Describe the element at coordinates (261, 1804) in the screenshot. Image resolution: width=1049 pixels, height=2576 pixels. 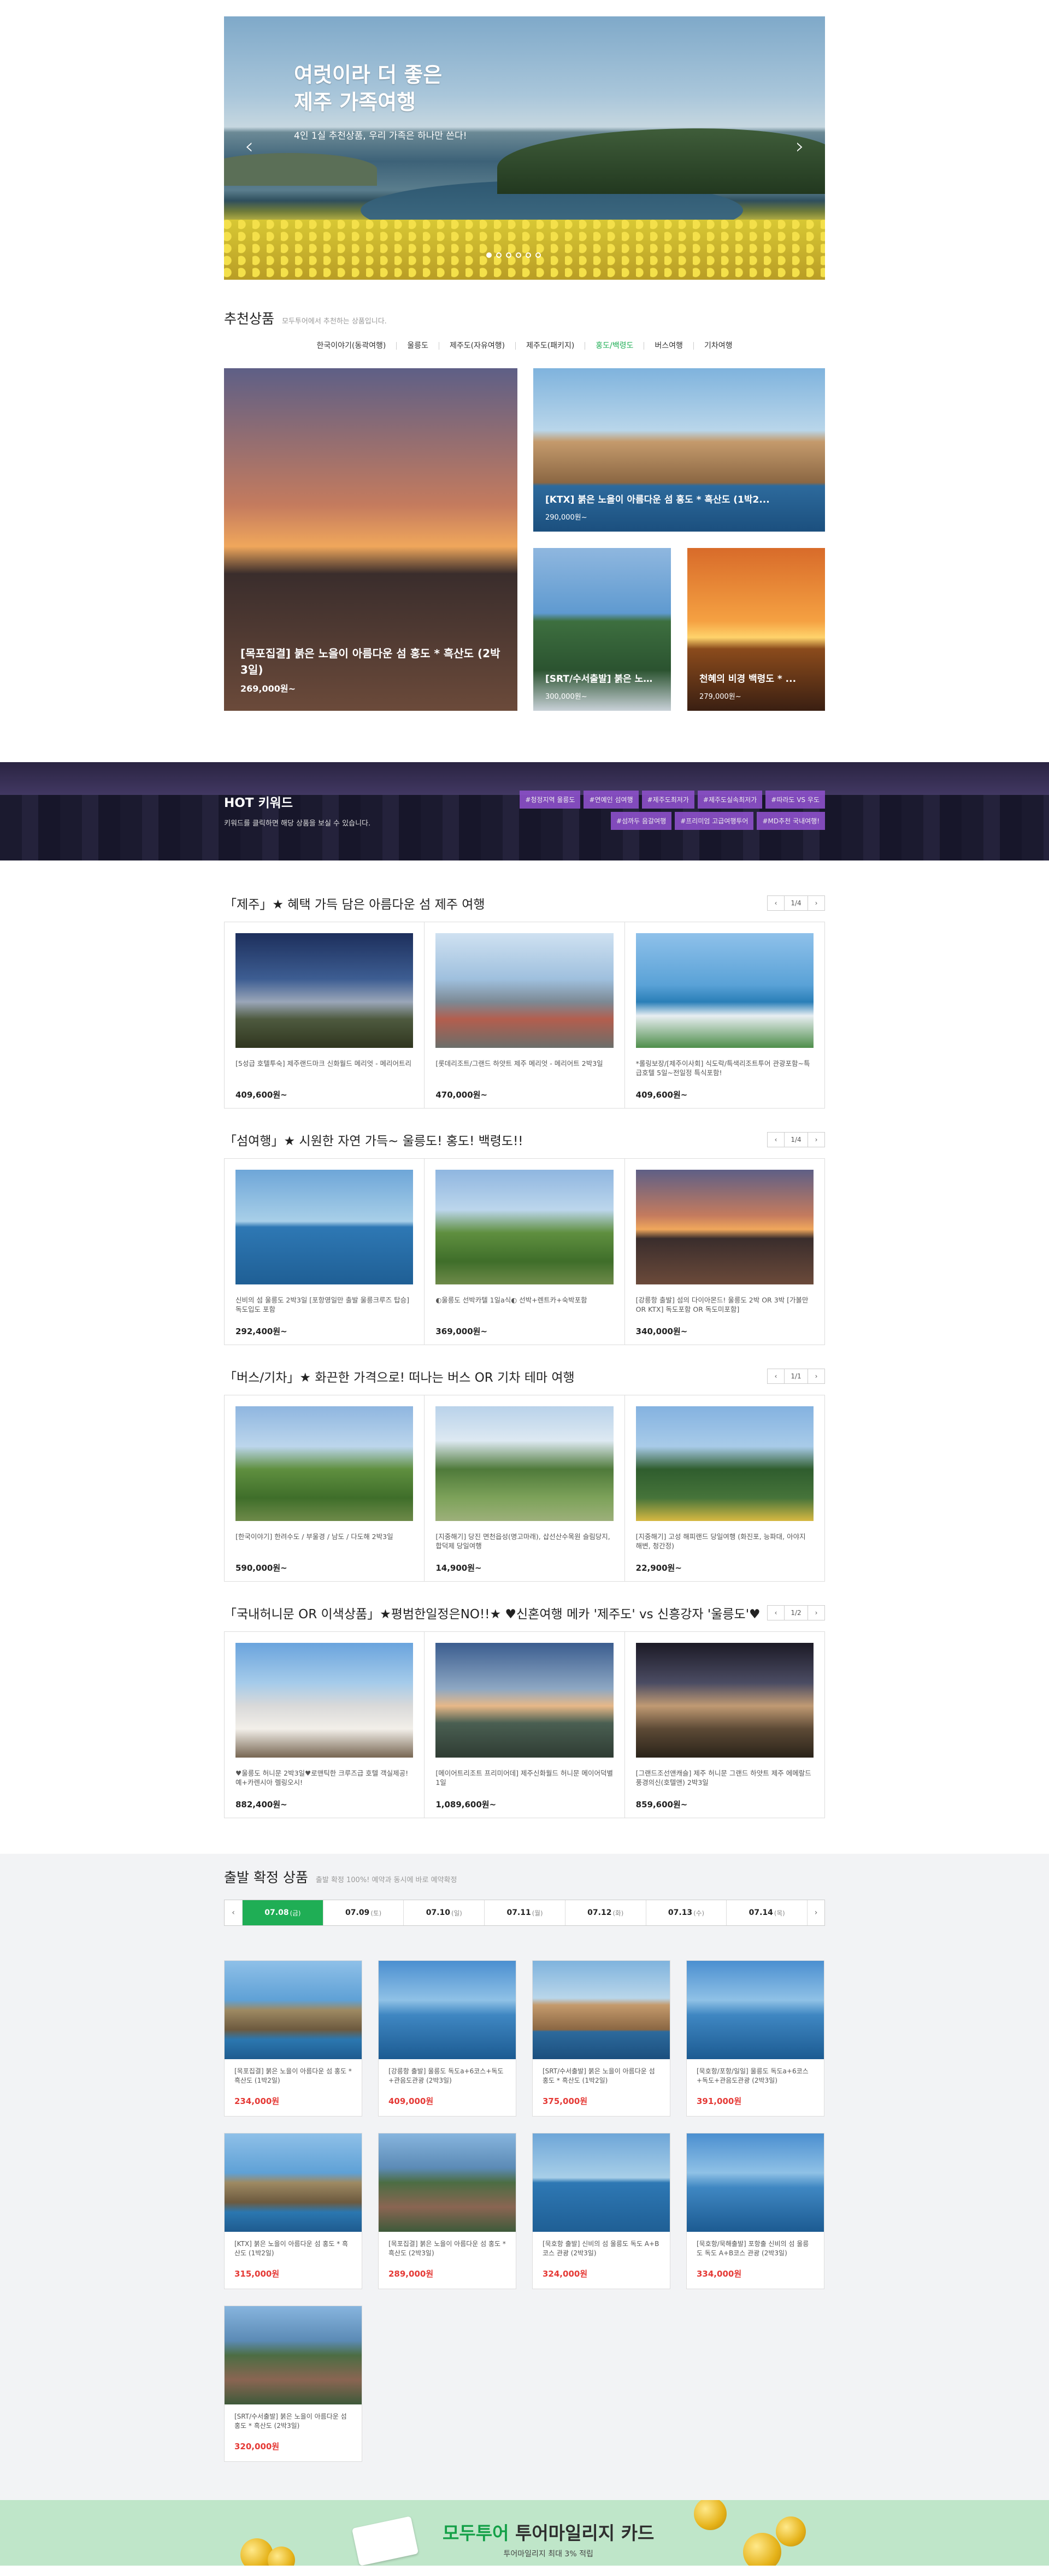
I see `product-price: 882,400원~` at that location.